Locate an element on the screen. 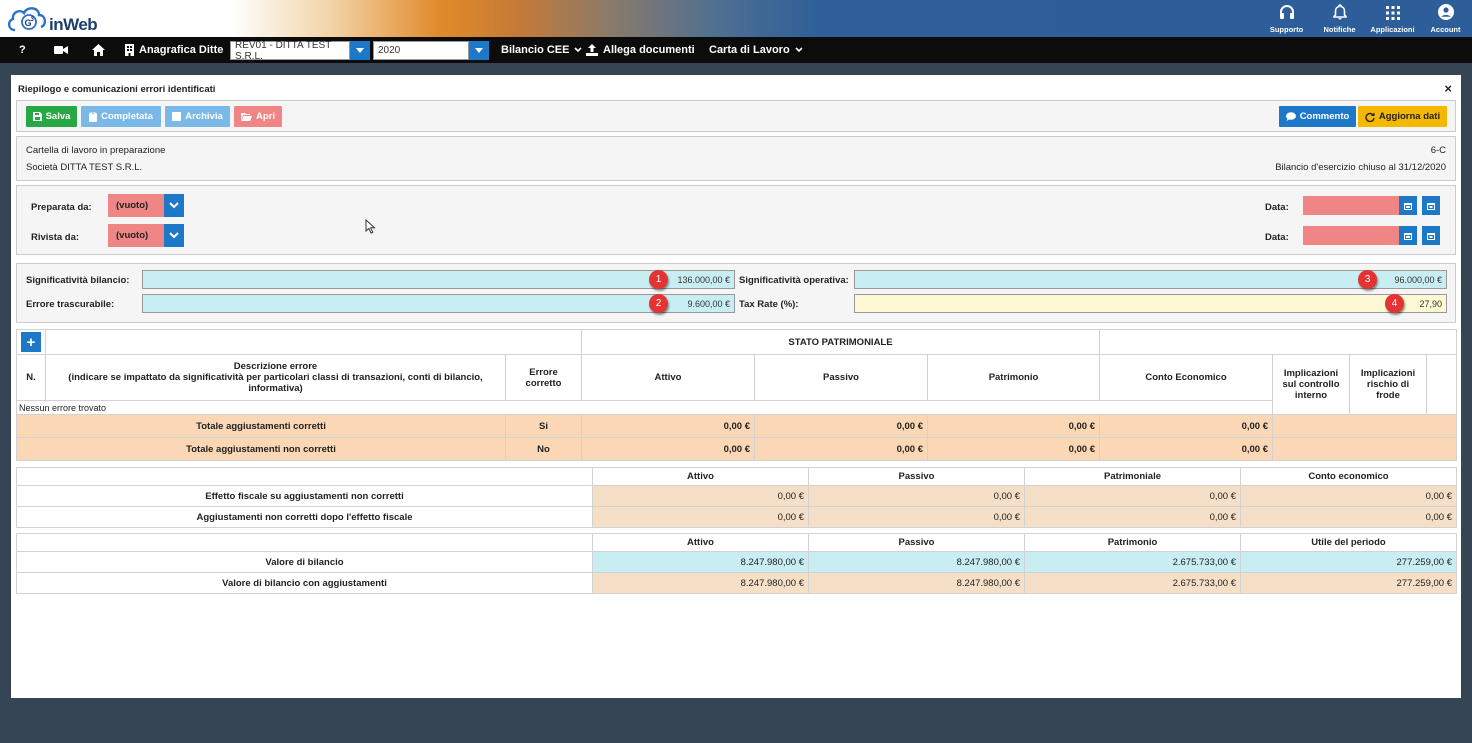 This screenshot has height=743, width=1472. home-icon is located at coordinates (98, 50).